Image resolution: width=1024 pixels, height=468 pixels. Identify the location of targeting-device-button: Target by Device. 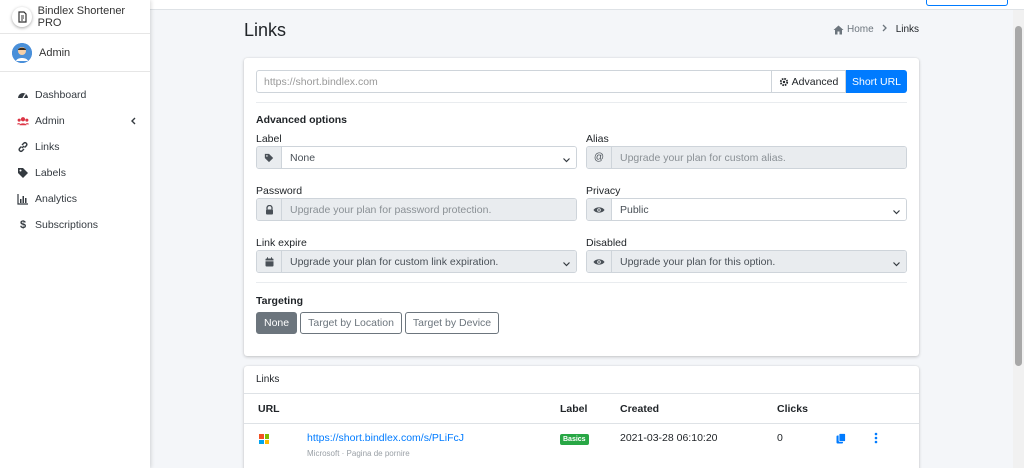
(452, 323).